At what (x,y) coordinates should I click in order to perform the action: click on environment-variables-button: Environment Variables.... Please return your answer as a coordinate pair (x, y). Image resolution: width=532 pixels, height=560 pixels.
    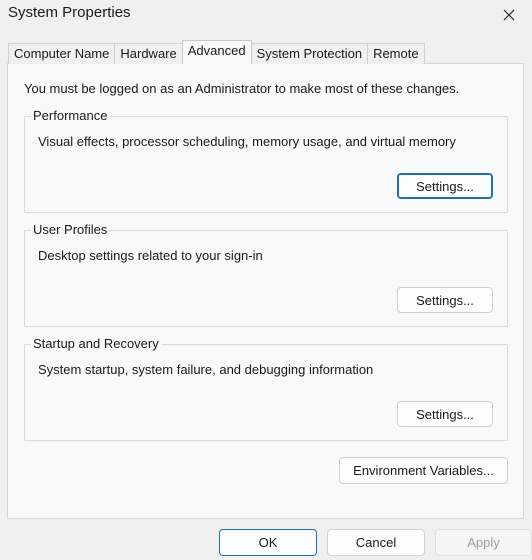
    Looking at the image, I should click on (423, 470).